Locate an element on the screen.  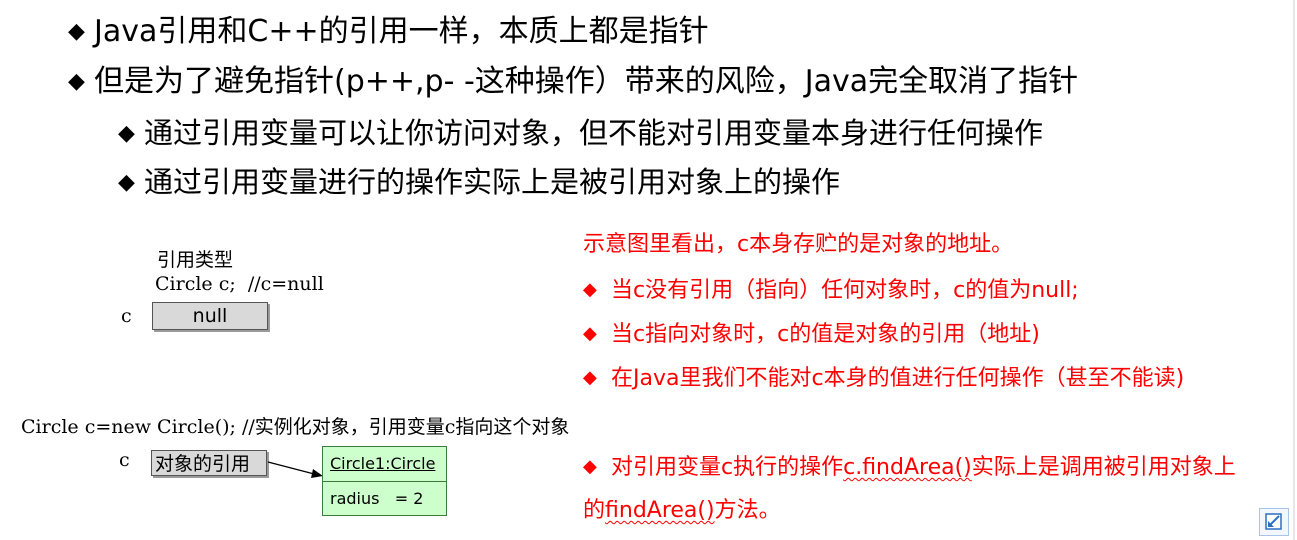
note-4-suffix: 实际上是调用被引用对象上 is located at coordinates (1103, 467).